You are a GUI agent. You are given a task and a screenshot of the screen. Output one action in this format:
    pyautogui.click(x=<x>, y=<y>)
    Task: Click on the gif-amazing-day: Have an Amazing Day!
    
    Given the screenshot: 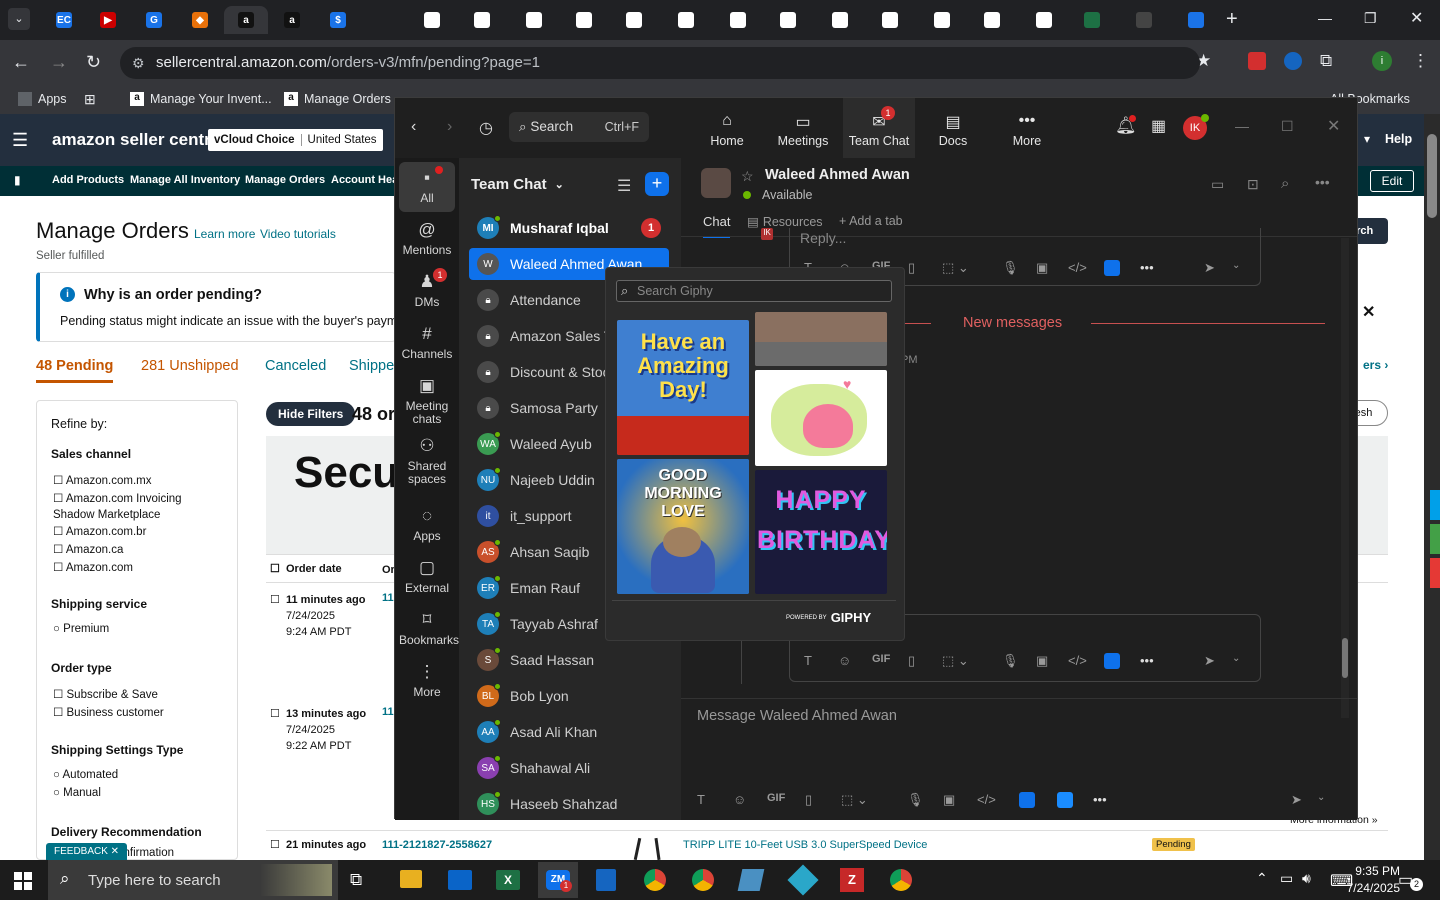 What is the action you would take?
    pyautogui.click(x=683, y=387)
    